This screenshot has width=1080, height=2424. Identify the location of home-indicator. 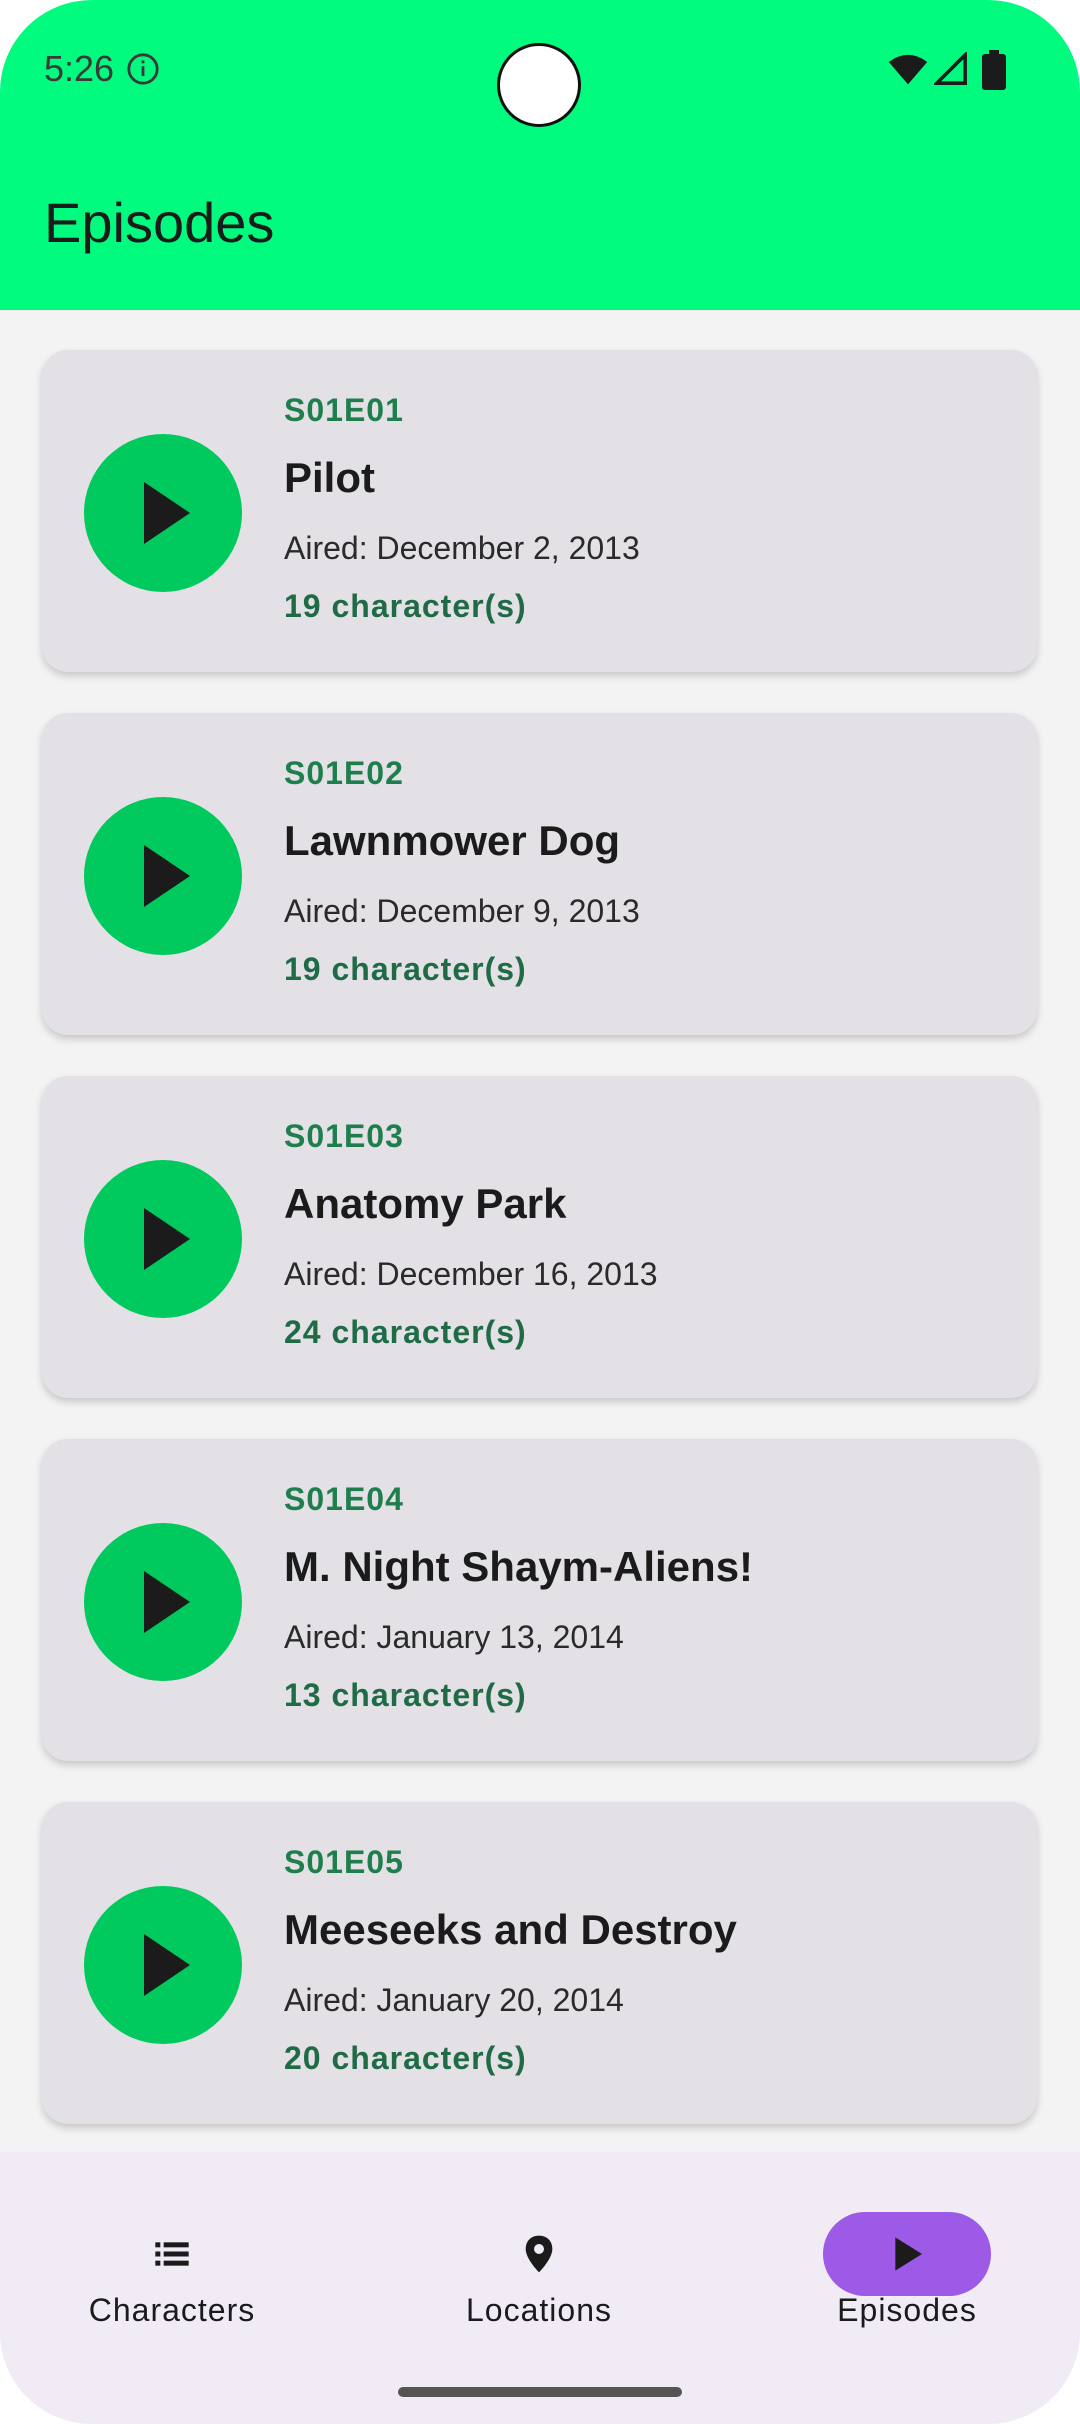
(540, 2392).